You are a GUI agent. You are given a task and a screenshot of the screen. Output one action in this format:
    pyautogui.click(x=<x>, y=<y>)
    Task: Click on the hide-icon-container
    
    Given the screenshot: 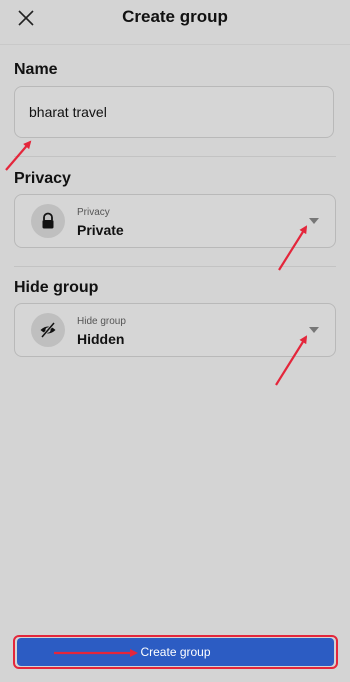 What is the action you would take?
    pyautogui.click(x=48, y=330)
    